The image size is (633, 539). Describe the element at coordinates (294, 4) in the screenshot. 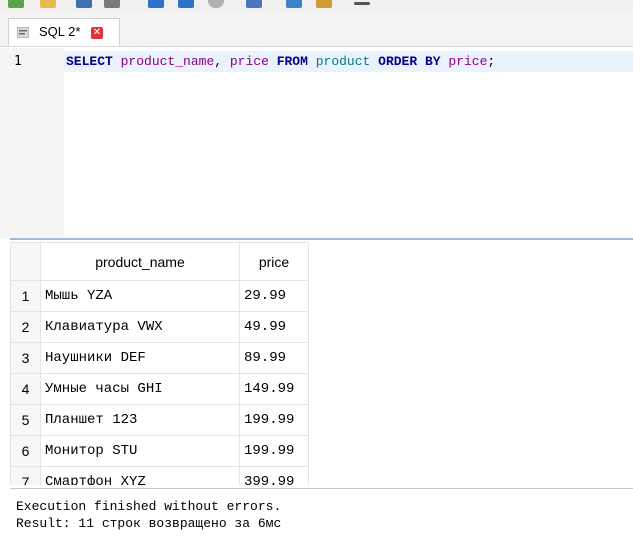

I see `grid-icon` at that location.